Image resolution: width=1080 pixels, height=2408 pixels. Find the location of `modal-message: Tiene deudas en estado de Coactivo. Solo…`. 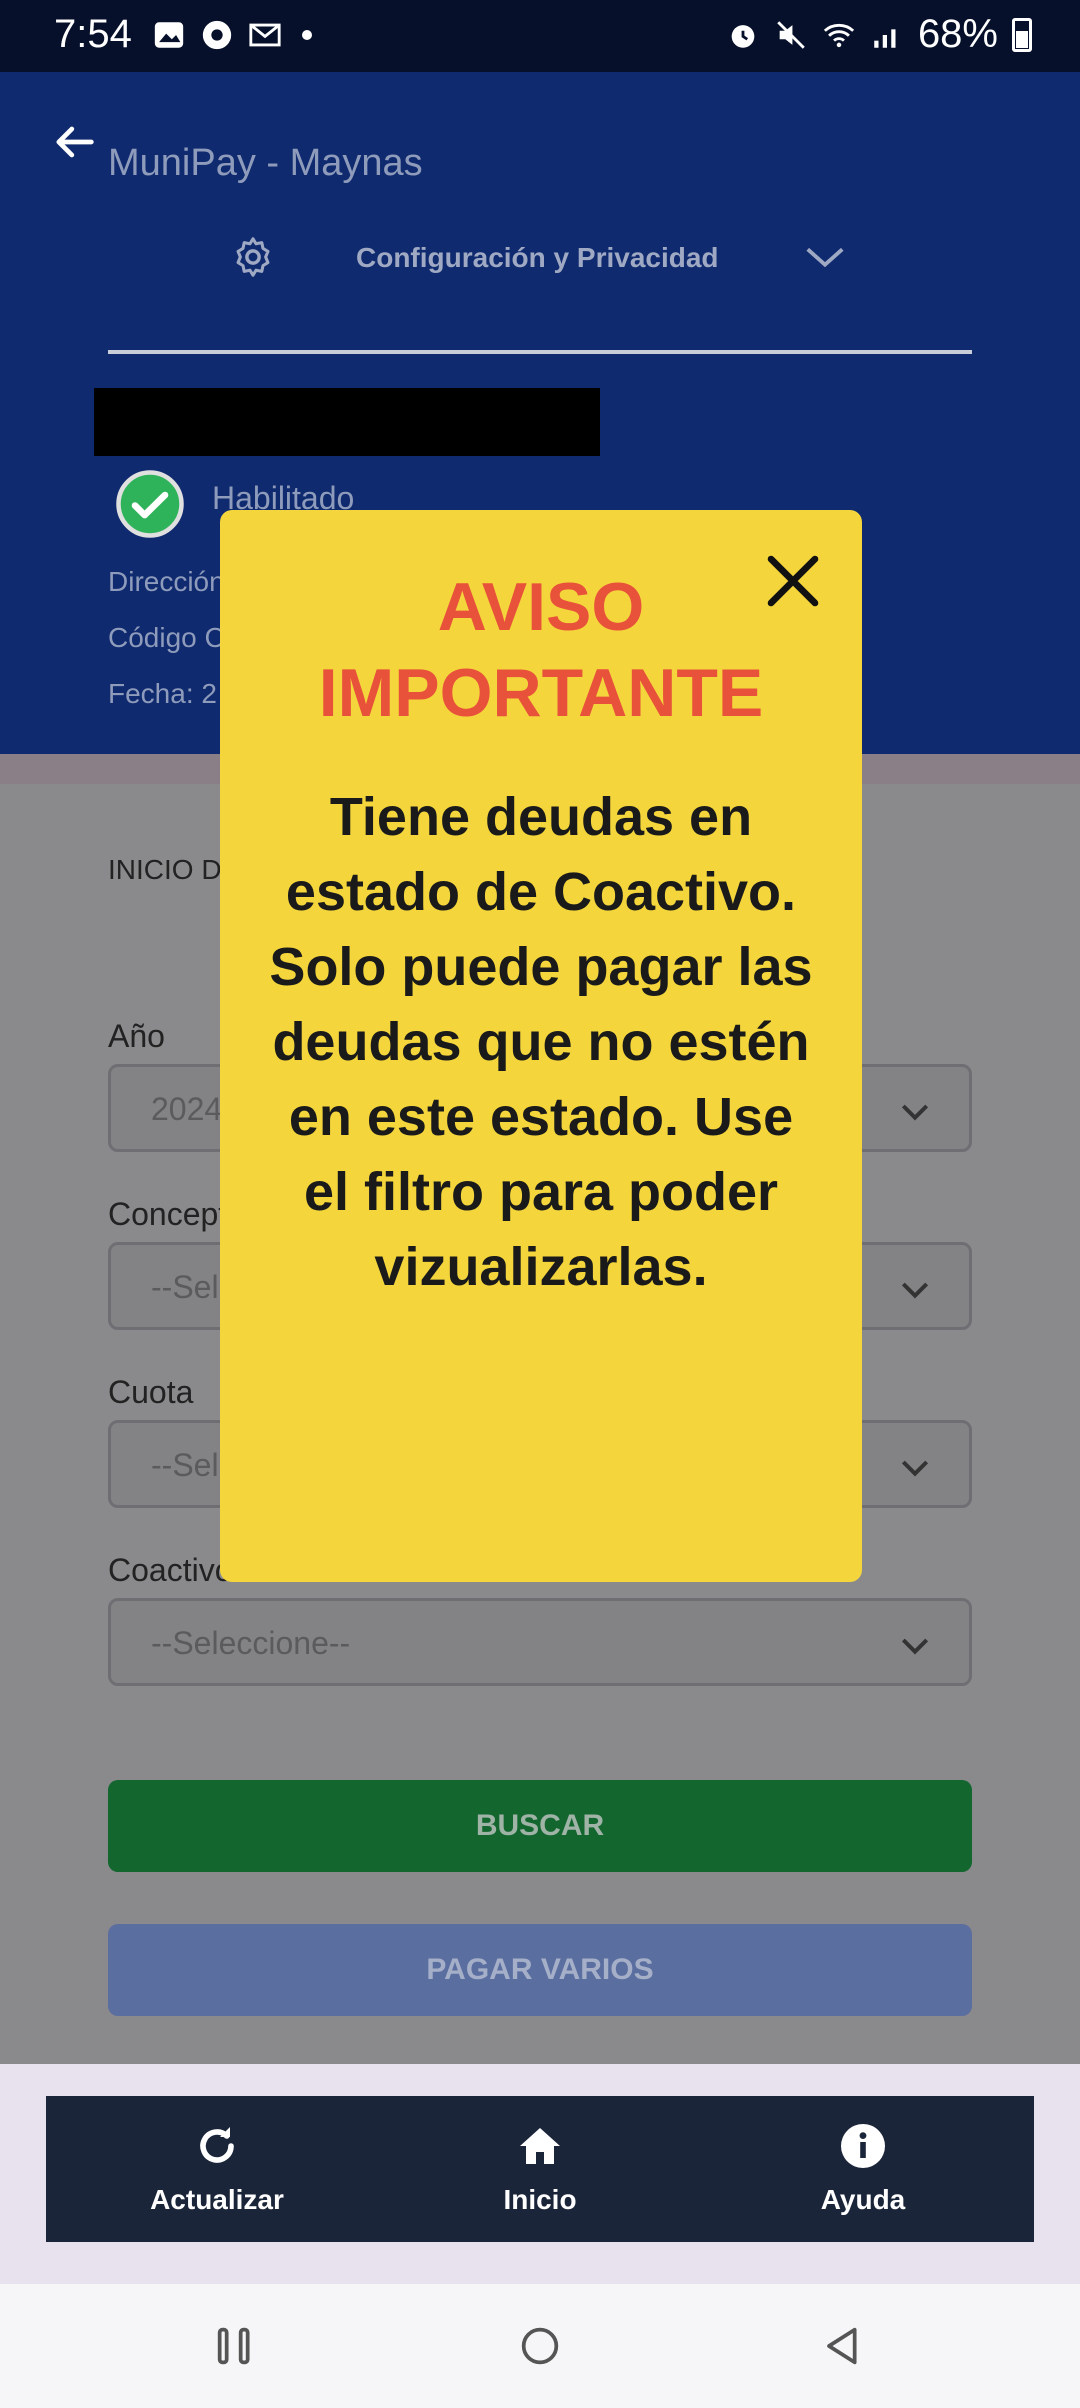

modal-message: Tiene deudas en estado de Coactivo. Solo… is located at coordinates (541, 1042).